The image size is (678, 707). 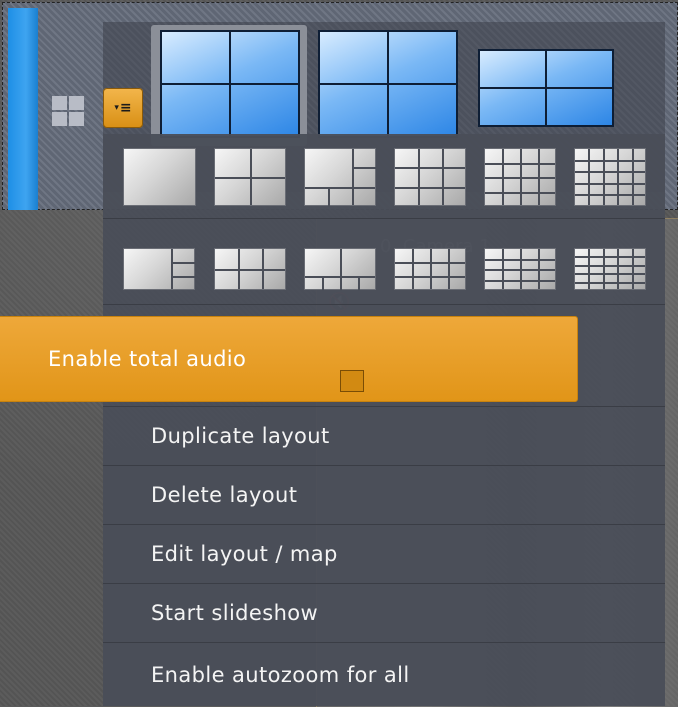 What do you see at coordinates (68, 111) in the screenshot?
I see `layout-grid-icon` at bounding box center [68, 111].